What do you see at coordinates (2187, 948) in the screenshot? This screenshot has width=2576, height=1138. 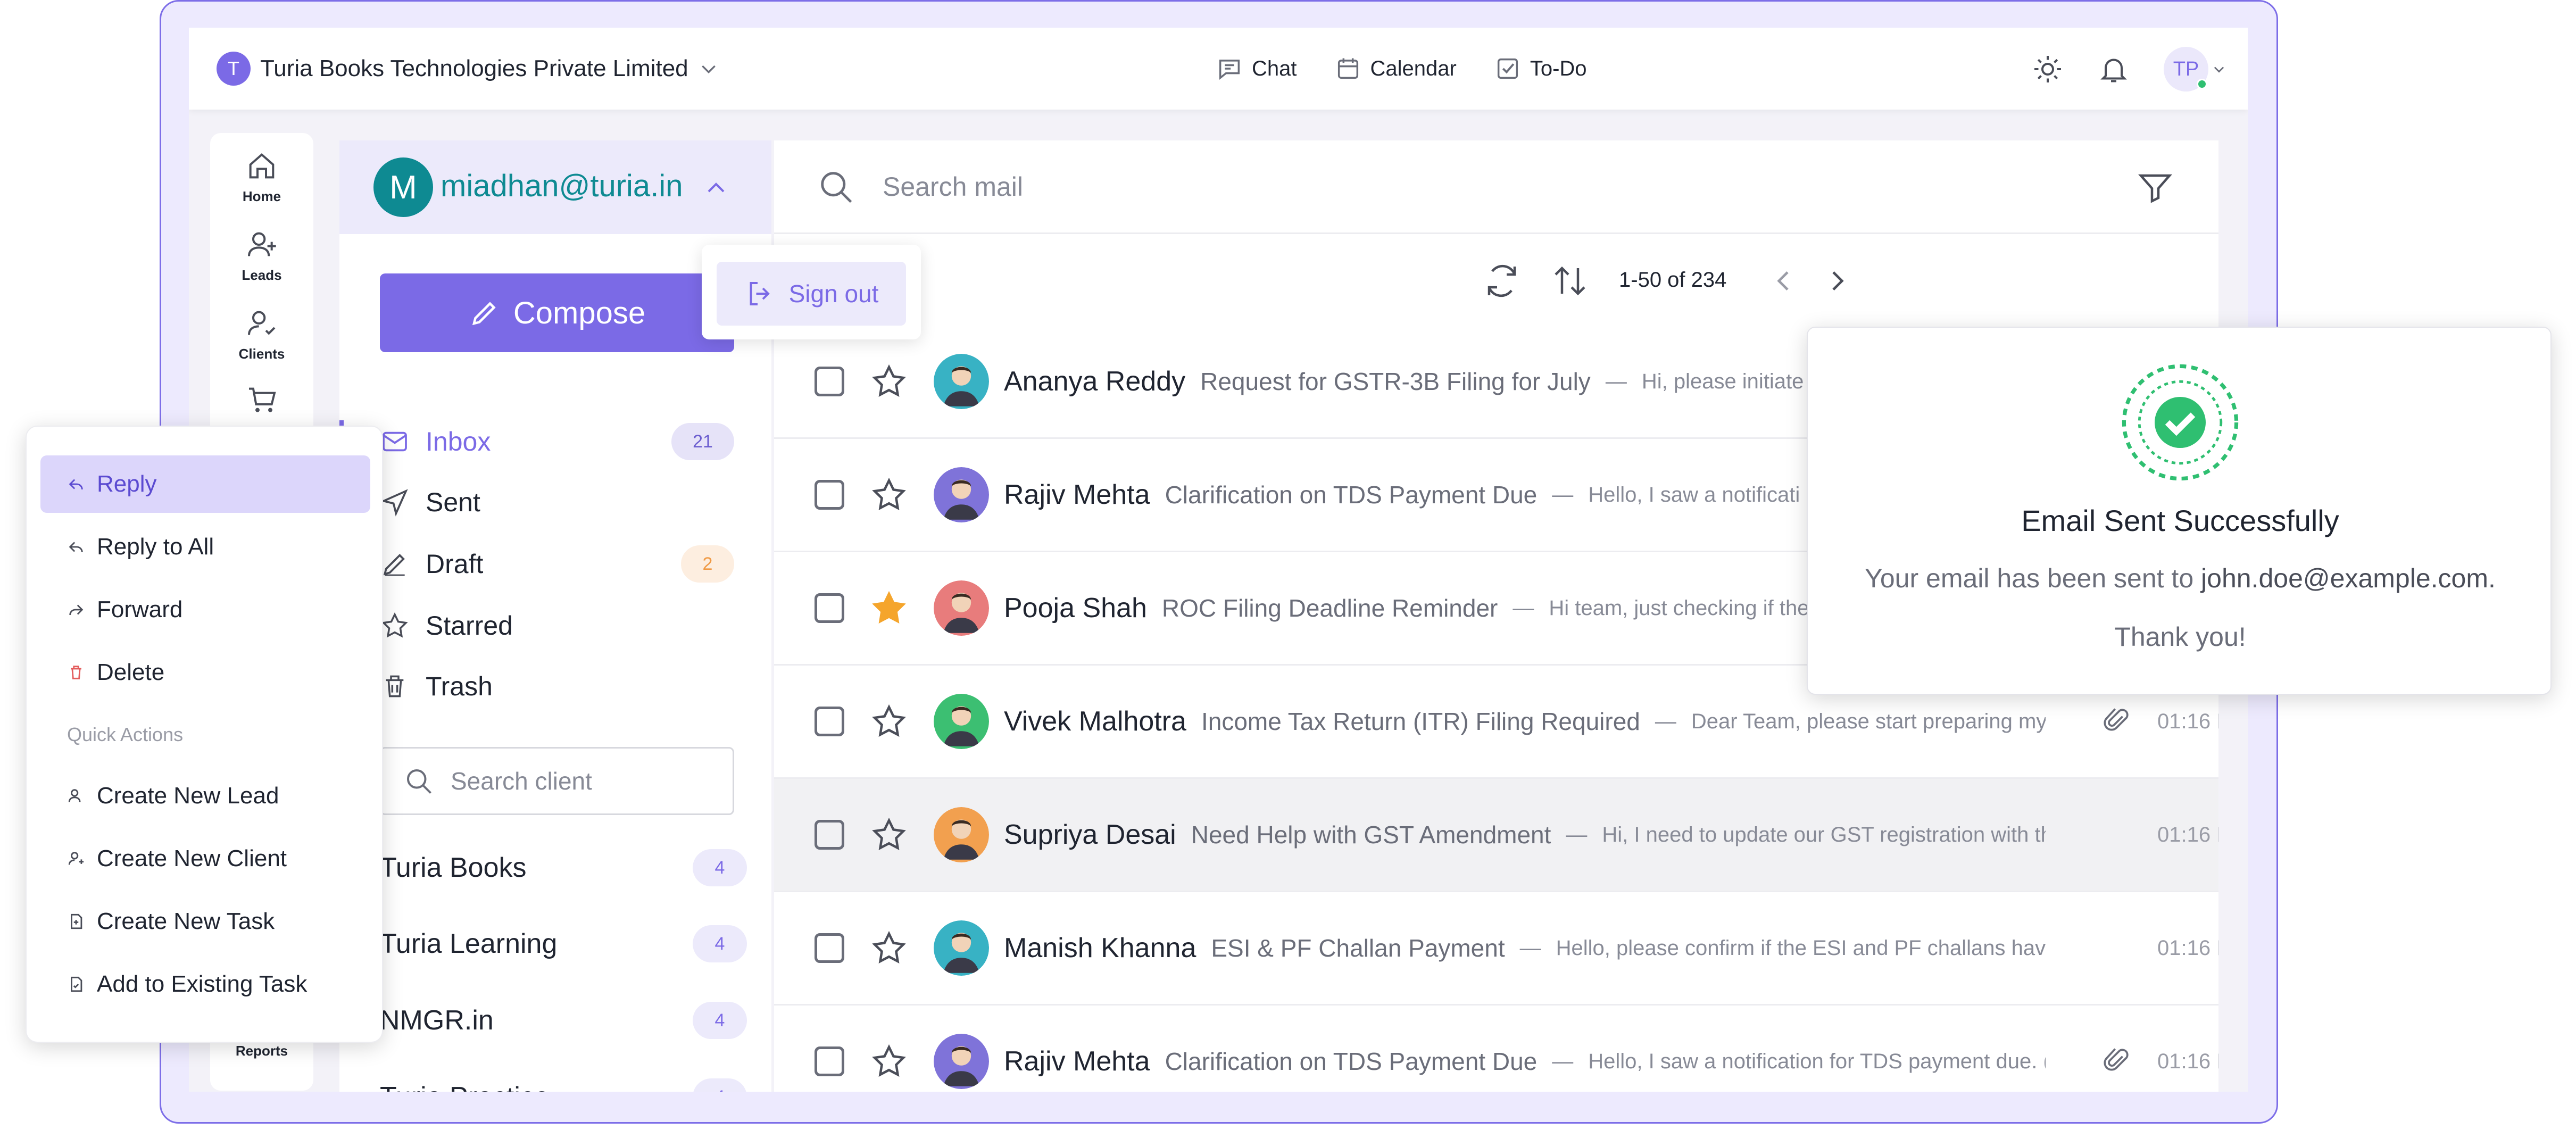 I see `email-time: 01:16 PM` at bounding box center [2187, 948].